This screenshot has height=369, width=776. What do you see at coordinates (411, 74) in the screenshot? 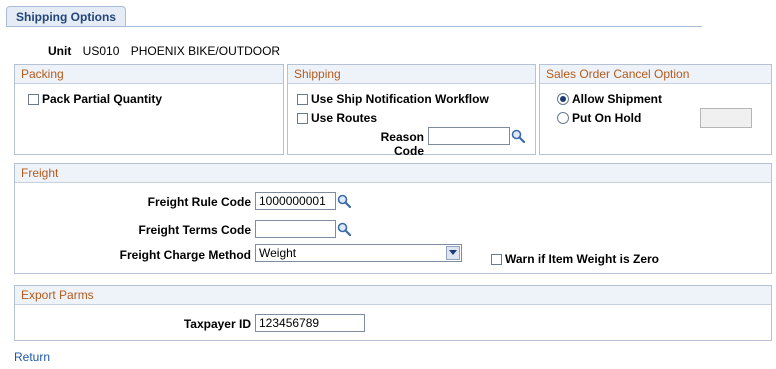
I see `shipping-title: Shipping` at bounding box center [411, 74].